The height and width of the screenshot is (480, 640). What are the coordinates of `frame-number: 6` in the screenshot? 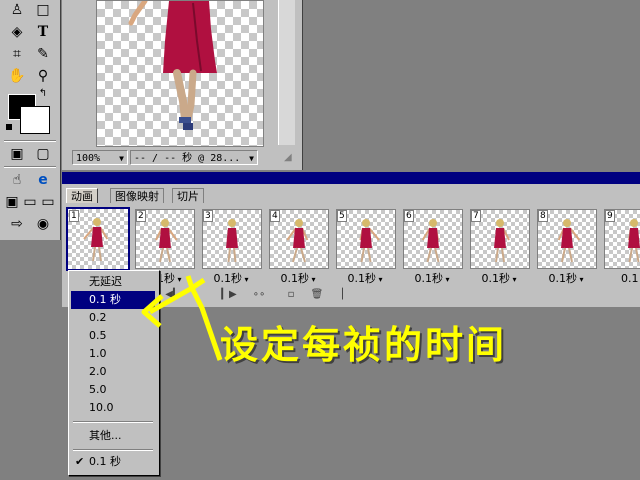 It's located at (409, 216).